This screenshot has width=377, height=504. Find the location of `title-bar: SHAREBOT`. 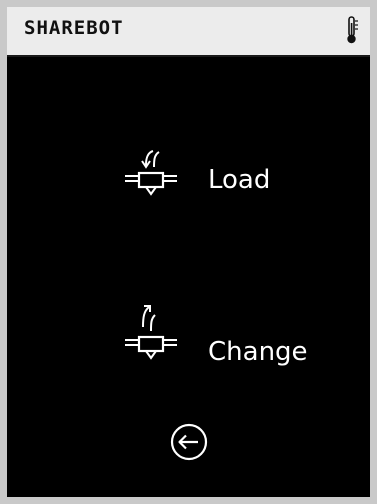

title-bar: SHAREBOT is located at coordinates (188, 32).